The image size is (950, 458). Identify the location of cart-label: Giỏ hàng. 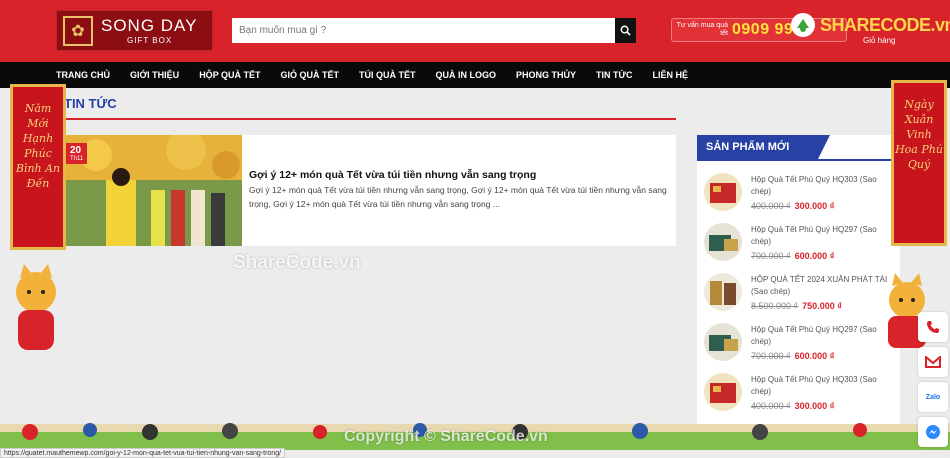
(879, 40).